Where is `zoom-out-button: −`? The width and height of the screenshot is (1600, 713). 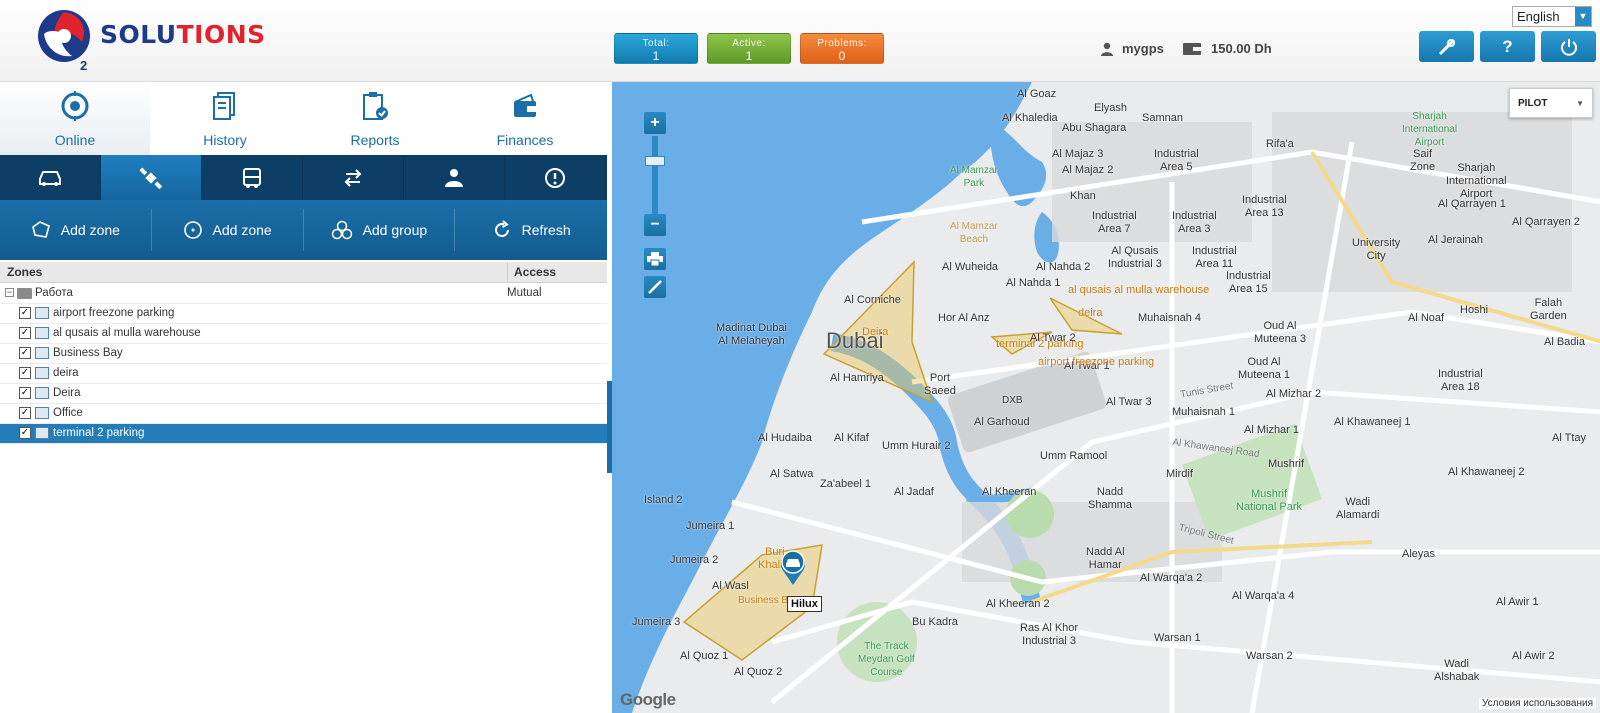 zoom-out-button: − is located at coordinates (655, 225).